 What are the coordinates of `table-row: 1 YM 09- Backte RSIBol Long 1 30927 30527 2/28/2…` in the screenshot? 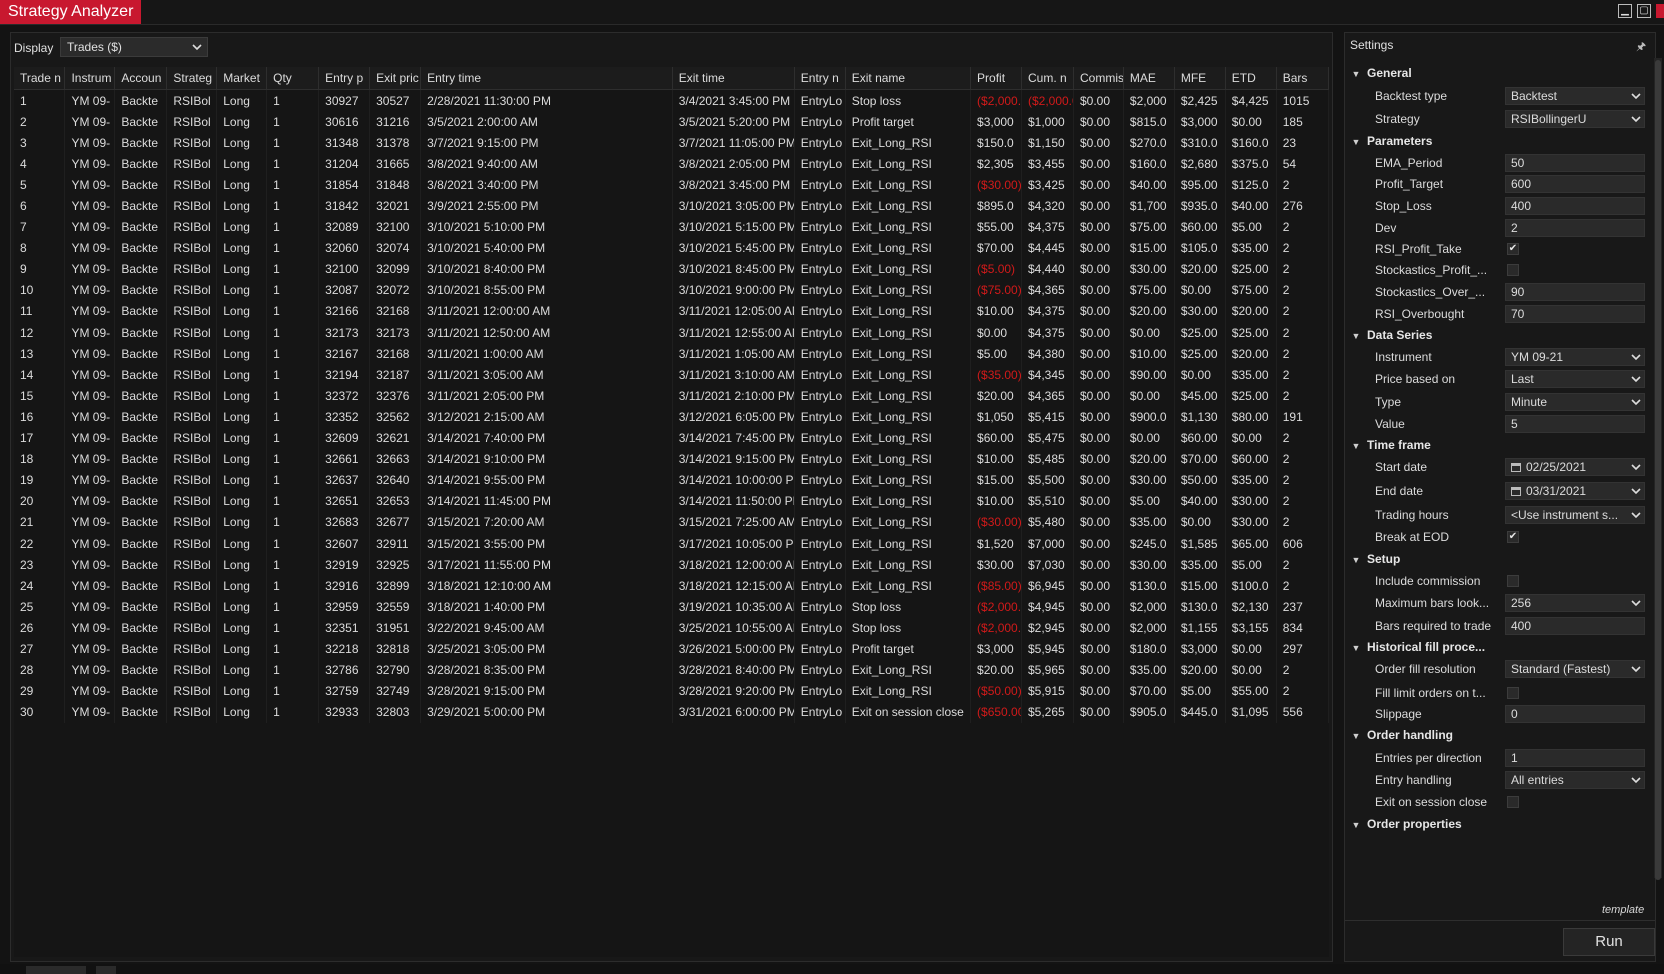 It's located at (672, 100).